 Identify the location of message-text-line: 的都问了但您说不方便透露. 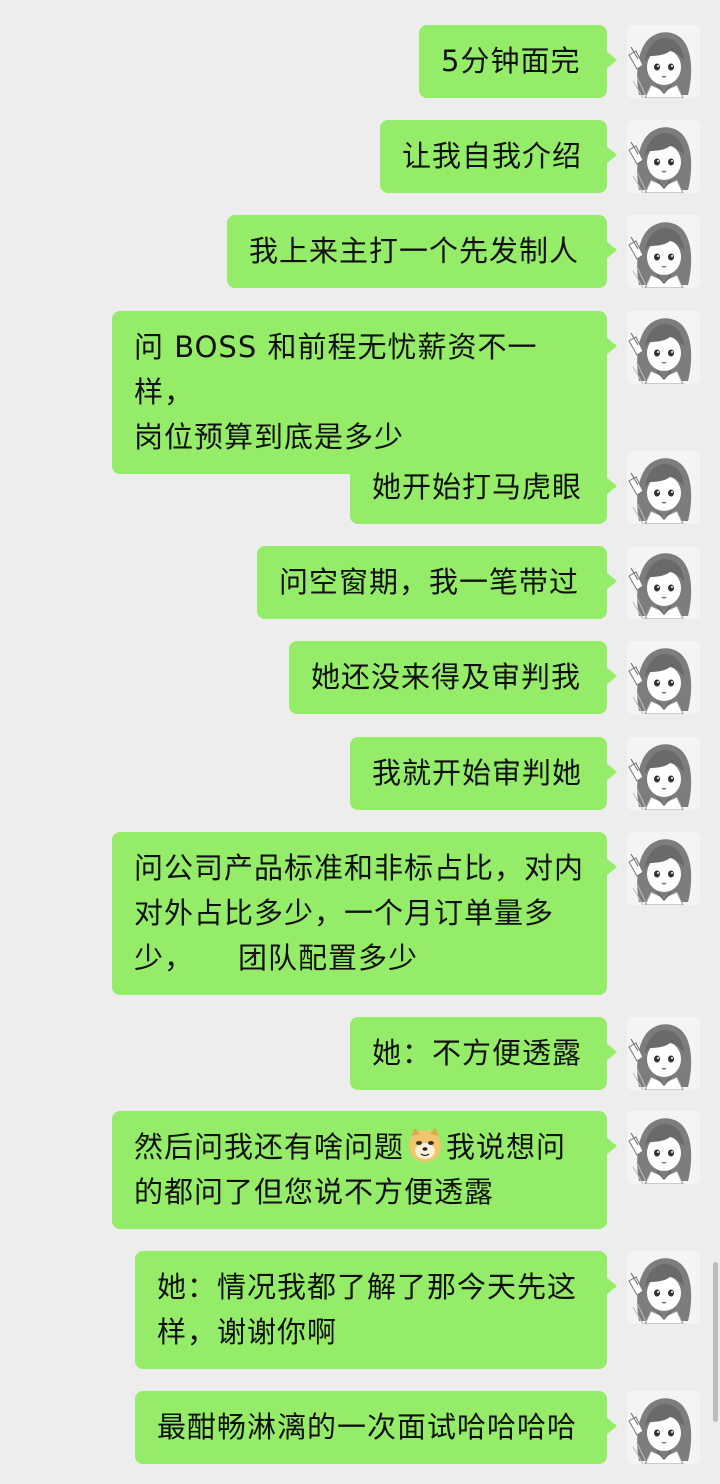
(314, 1192).